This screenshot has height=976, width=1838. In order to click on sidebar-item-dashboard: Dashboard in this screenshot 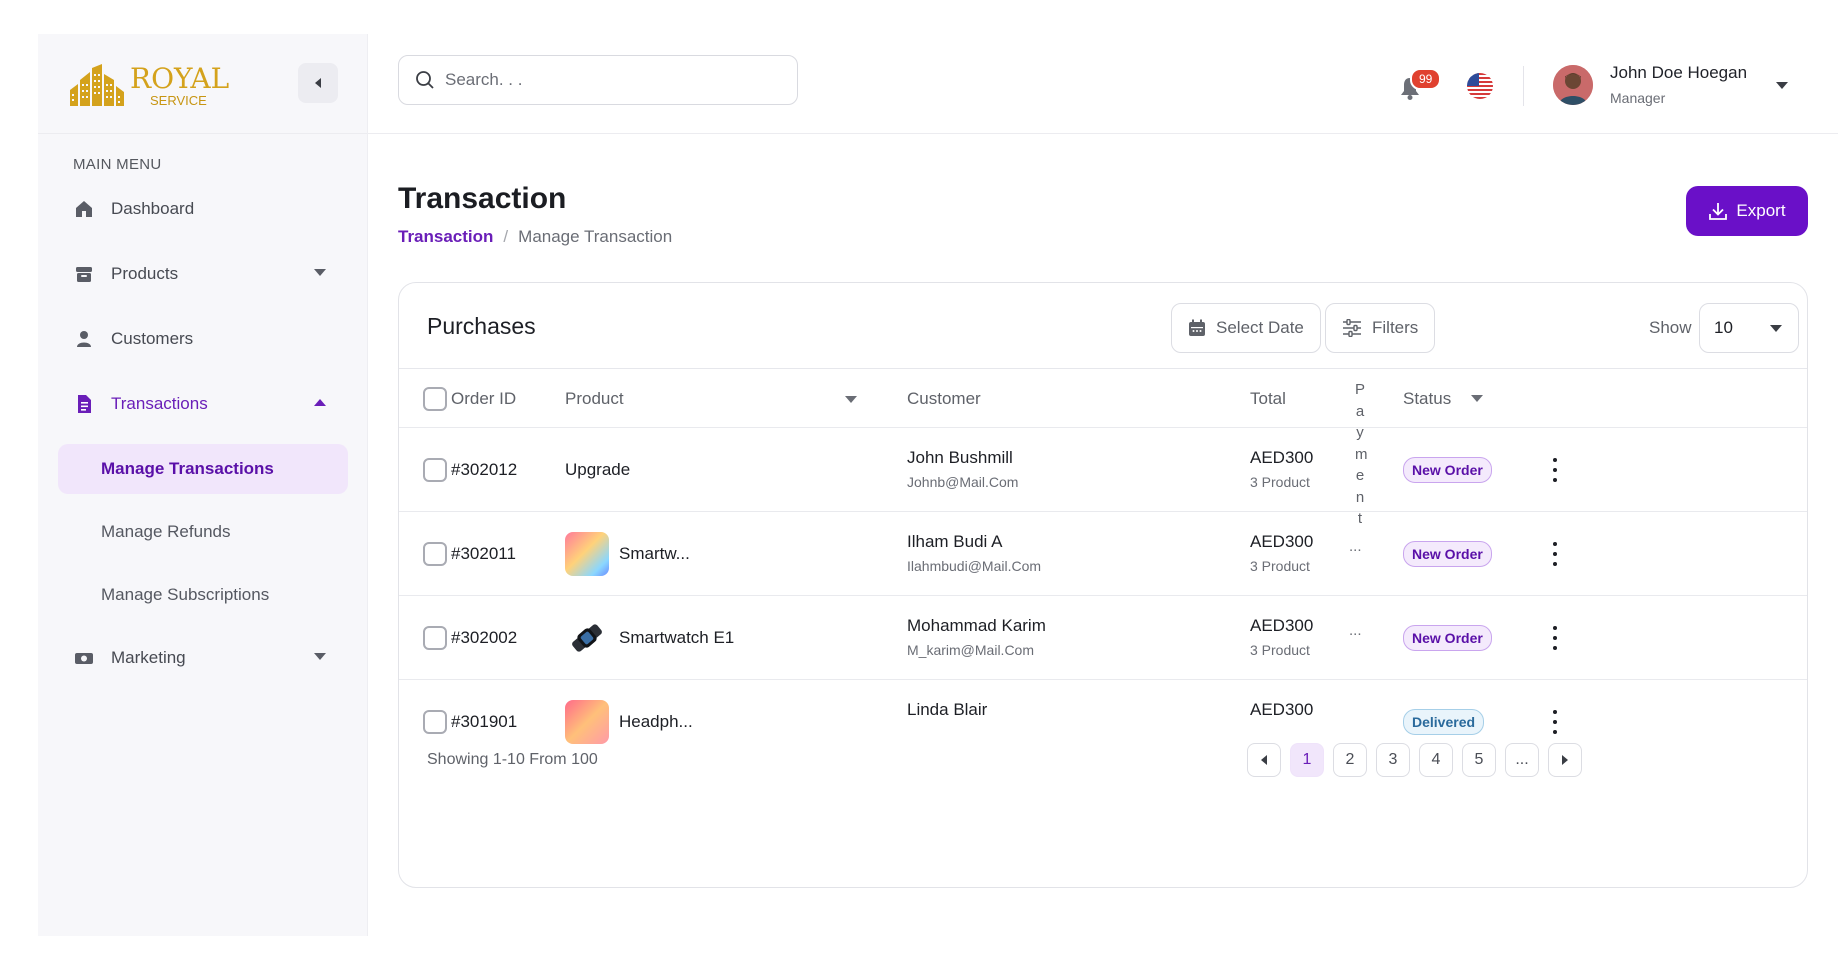, I will do `click(203, 209)`.